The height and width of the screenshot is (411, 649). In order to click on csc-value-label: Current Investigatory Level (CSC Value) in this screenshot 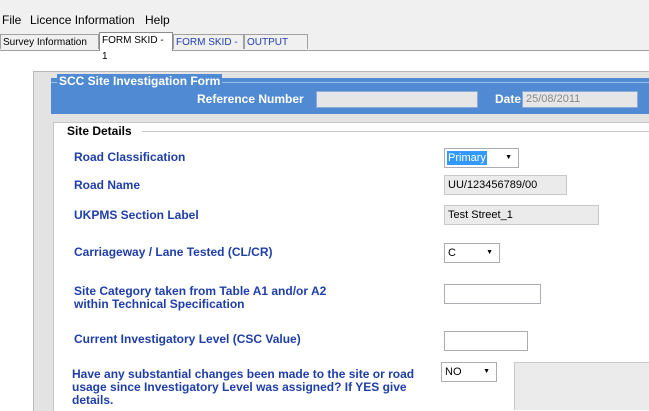, I will do `click(187, 339)`.